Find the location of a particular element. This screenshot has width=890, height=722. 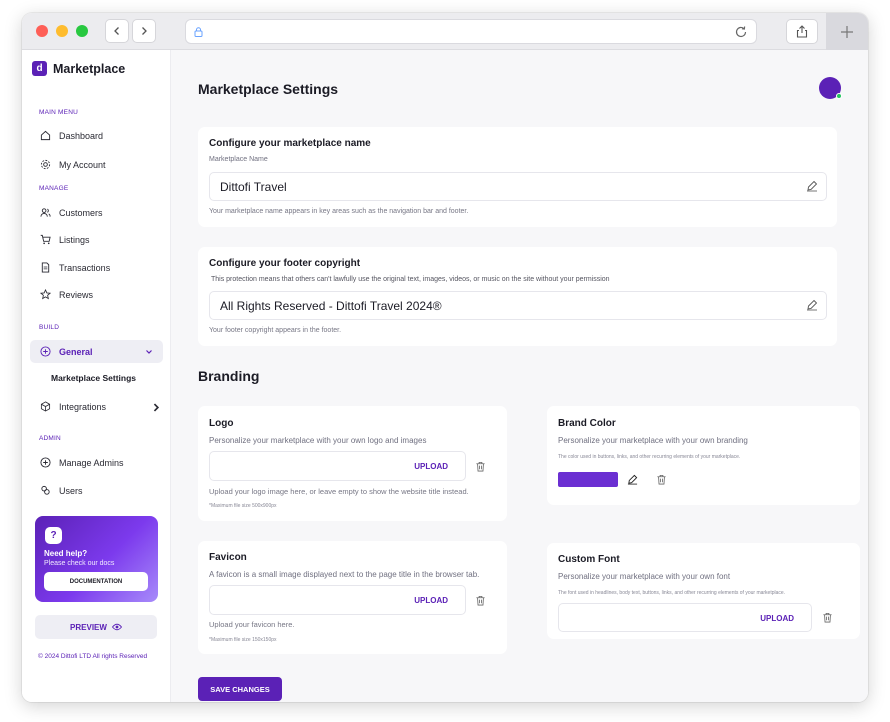

back-button is located at coordinates (117, 31).